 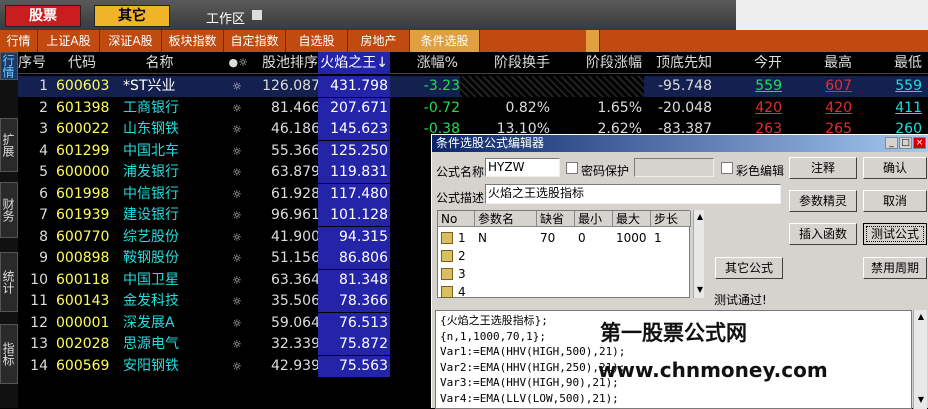 I want to click on header-1: 代码, so click(x=83, y=63).